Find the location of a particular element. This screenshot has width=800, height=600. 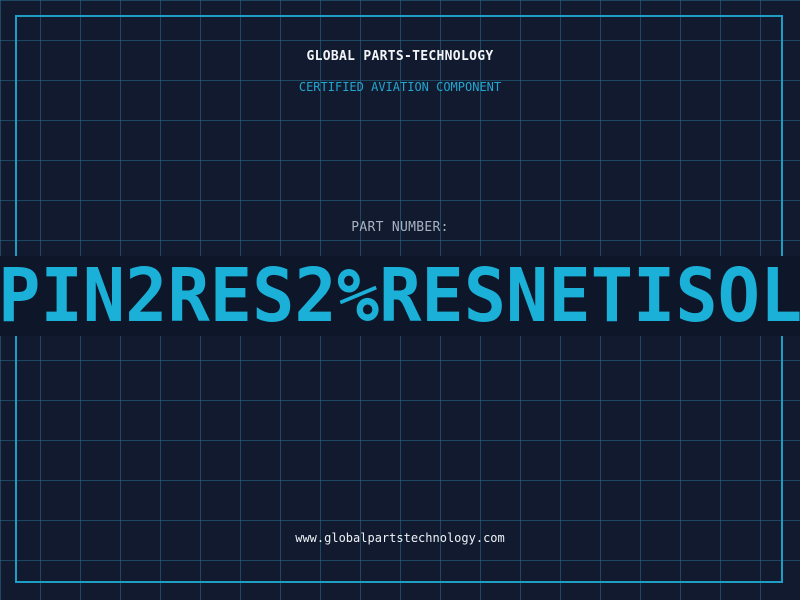

part-number-label: PART NUMBER: is located at coordinates (400, 227).